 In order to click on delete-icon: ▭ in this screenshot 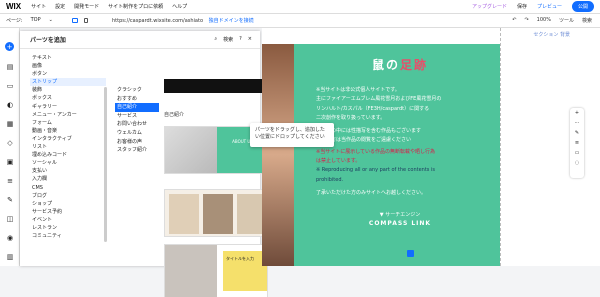, I will do `click(577, 153)`.